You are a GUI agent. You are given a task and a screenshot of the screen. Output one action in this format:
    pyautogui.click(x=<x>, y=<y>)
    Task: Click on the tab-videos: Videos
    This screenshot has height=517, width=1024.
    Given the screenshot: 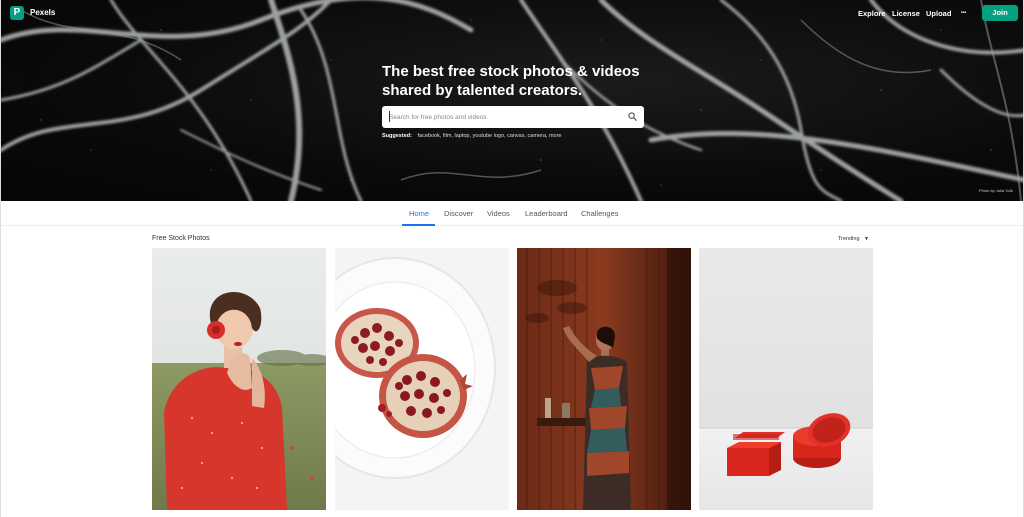 What is the action you would take?
    pyautogui.click(x=498, y=213)
    